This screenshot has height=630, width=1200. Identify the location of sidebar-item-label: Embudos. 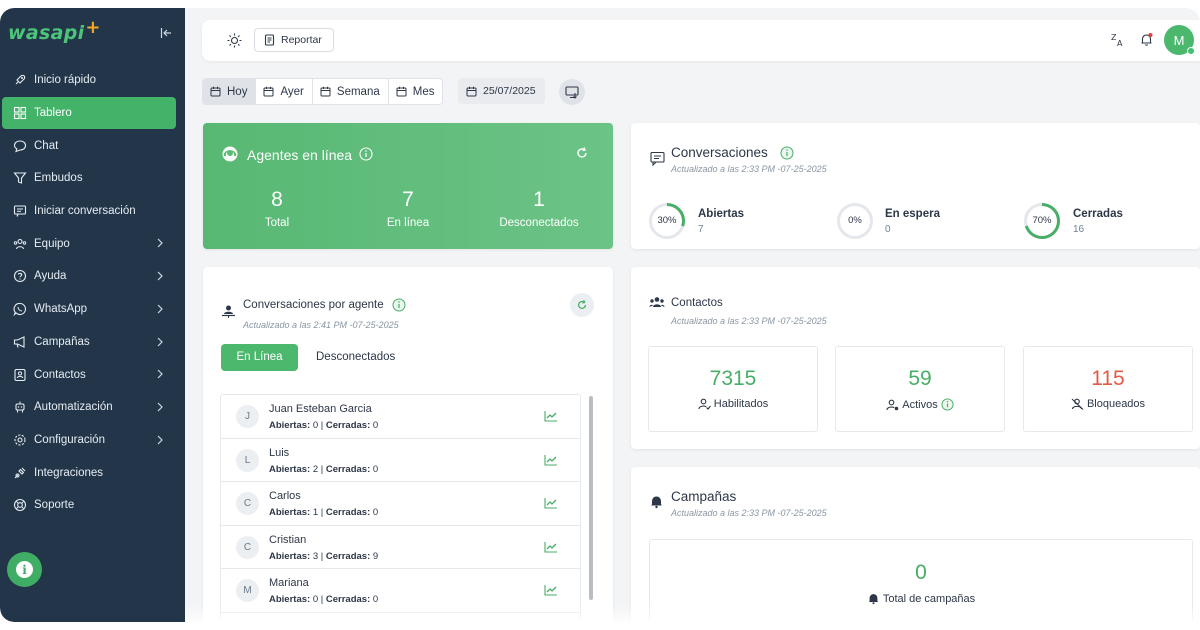
(58, 178).